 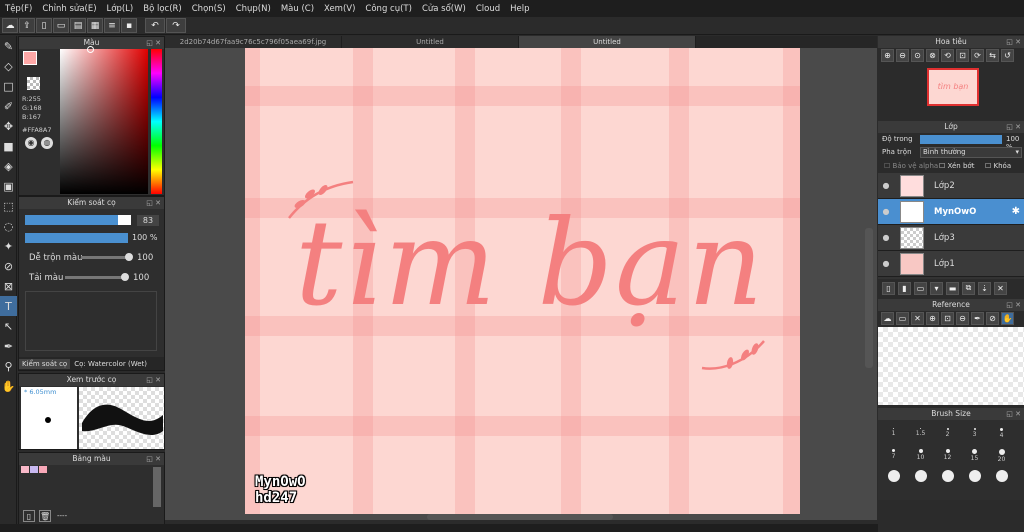 I want to click on layer-opacity-slider, so click(x=961, y=139).